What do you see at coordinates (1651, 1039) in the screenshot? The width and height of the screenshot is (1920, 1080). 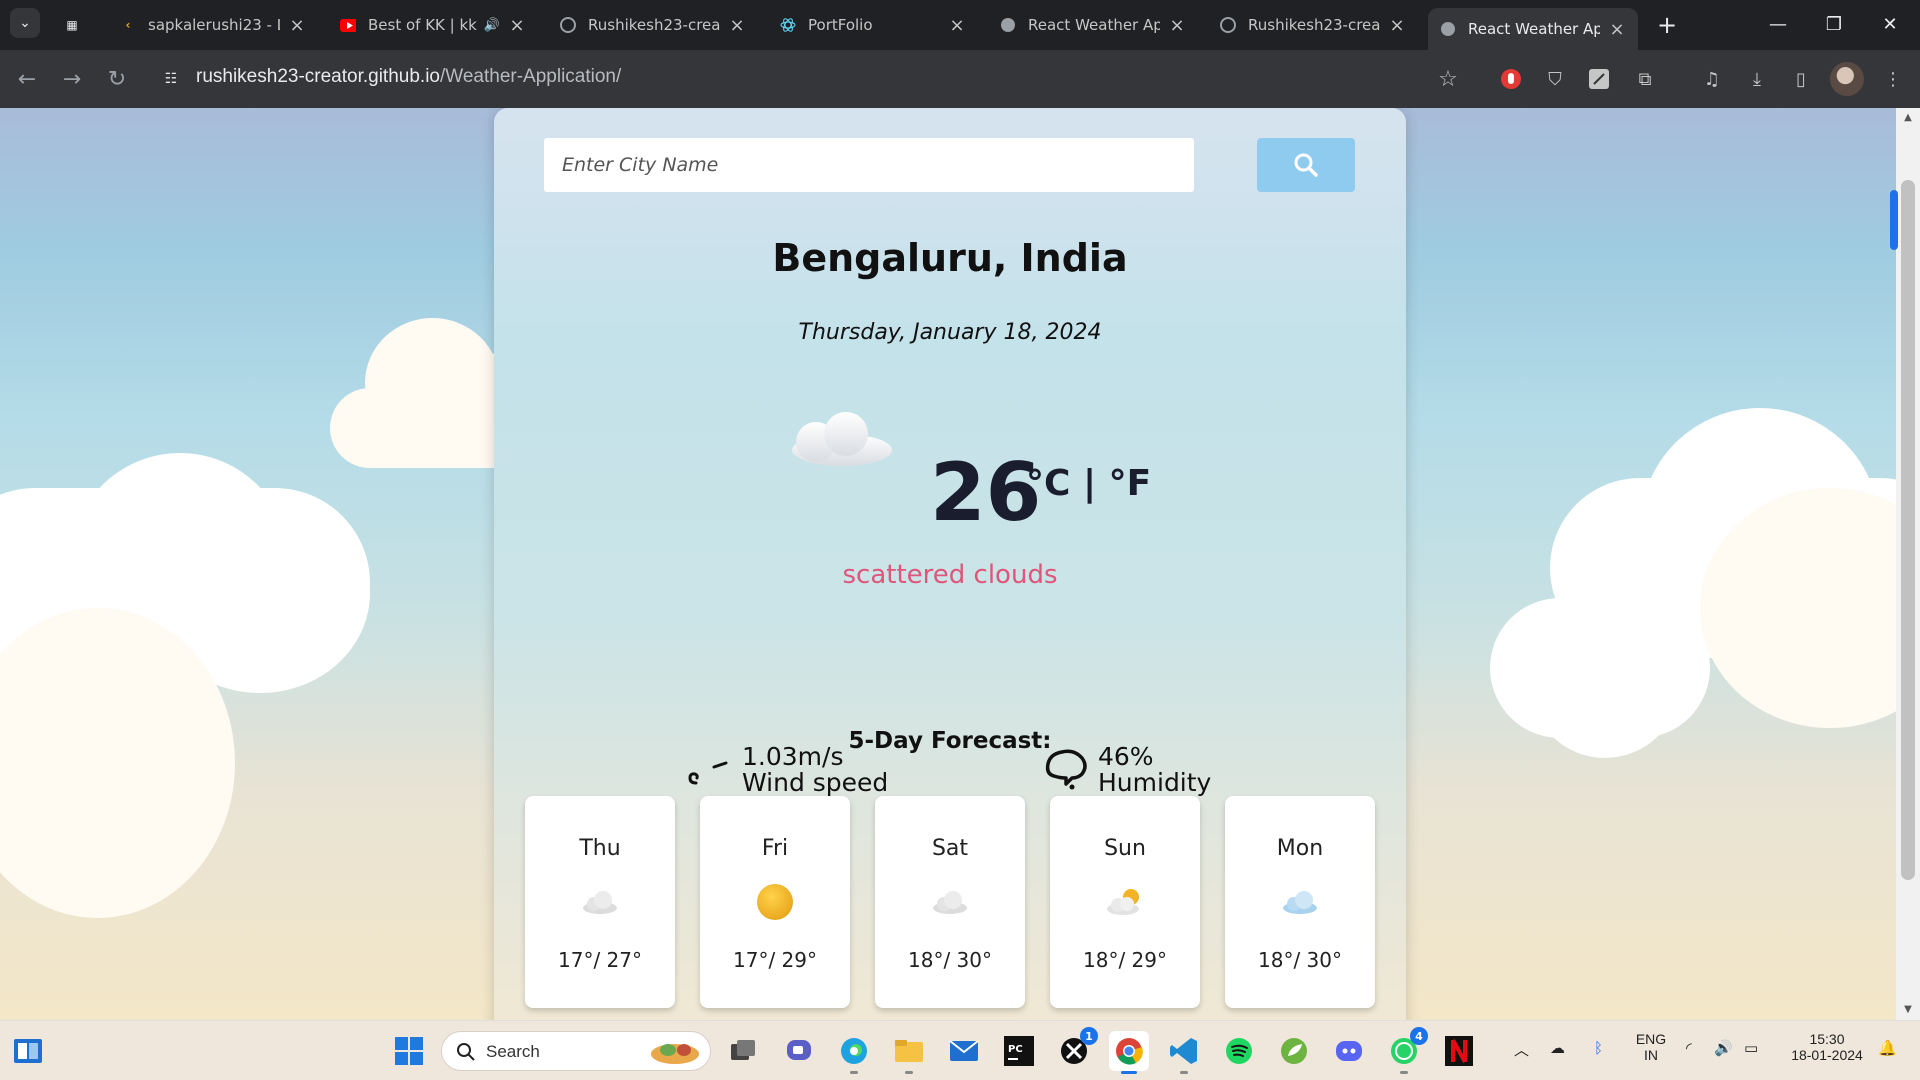 I see `language-code: ENG` at bounding box center [1651, 1039].